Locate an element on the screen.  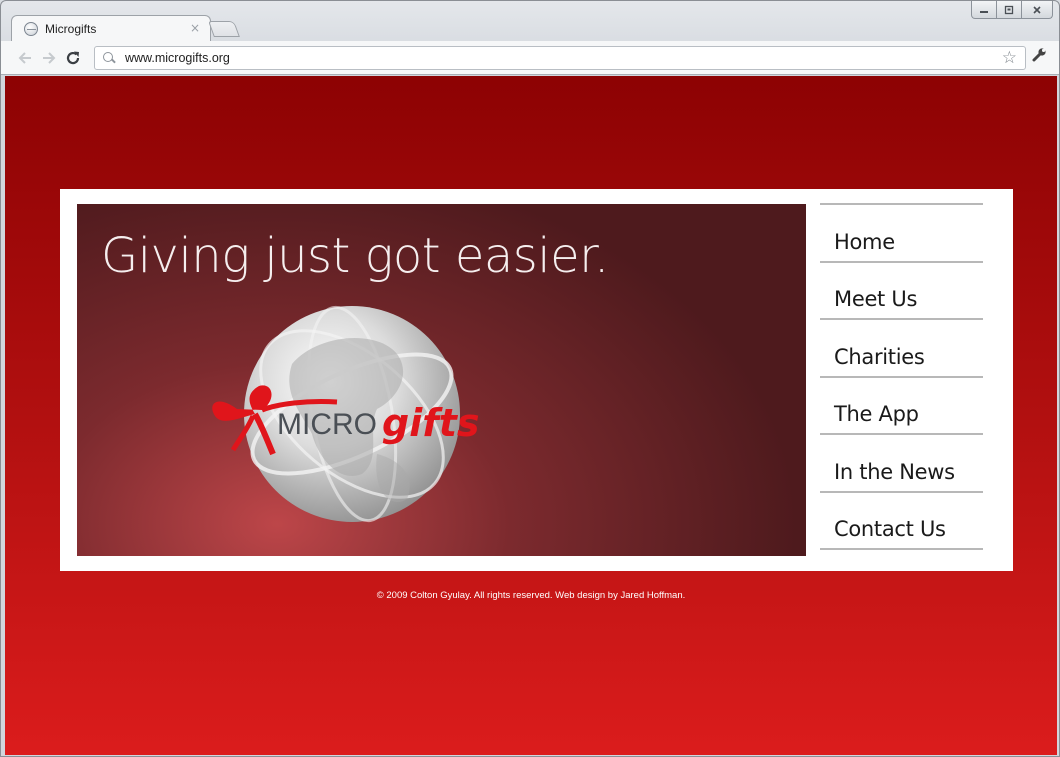
nav-item-contact-us: Contact Us is located at coordinates (901, 521).